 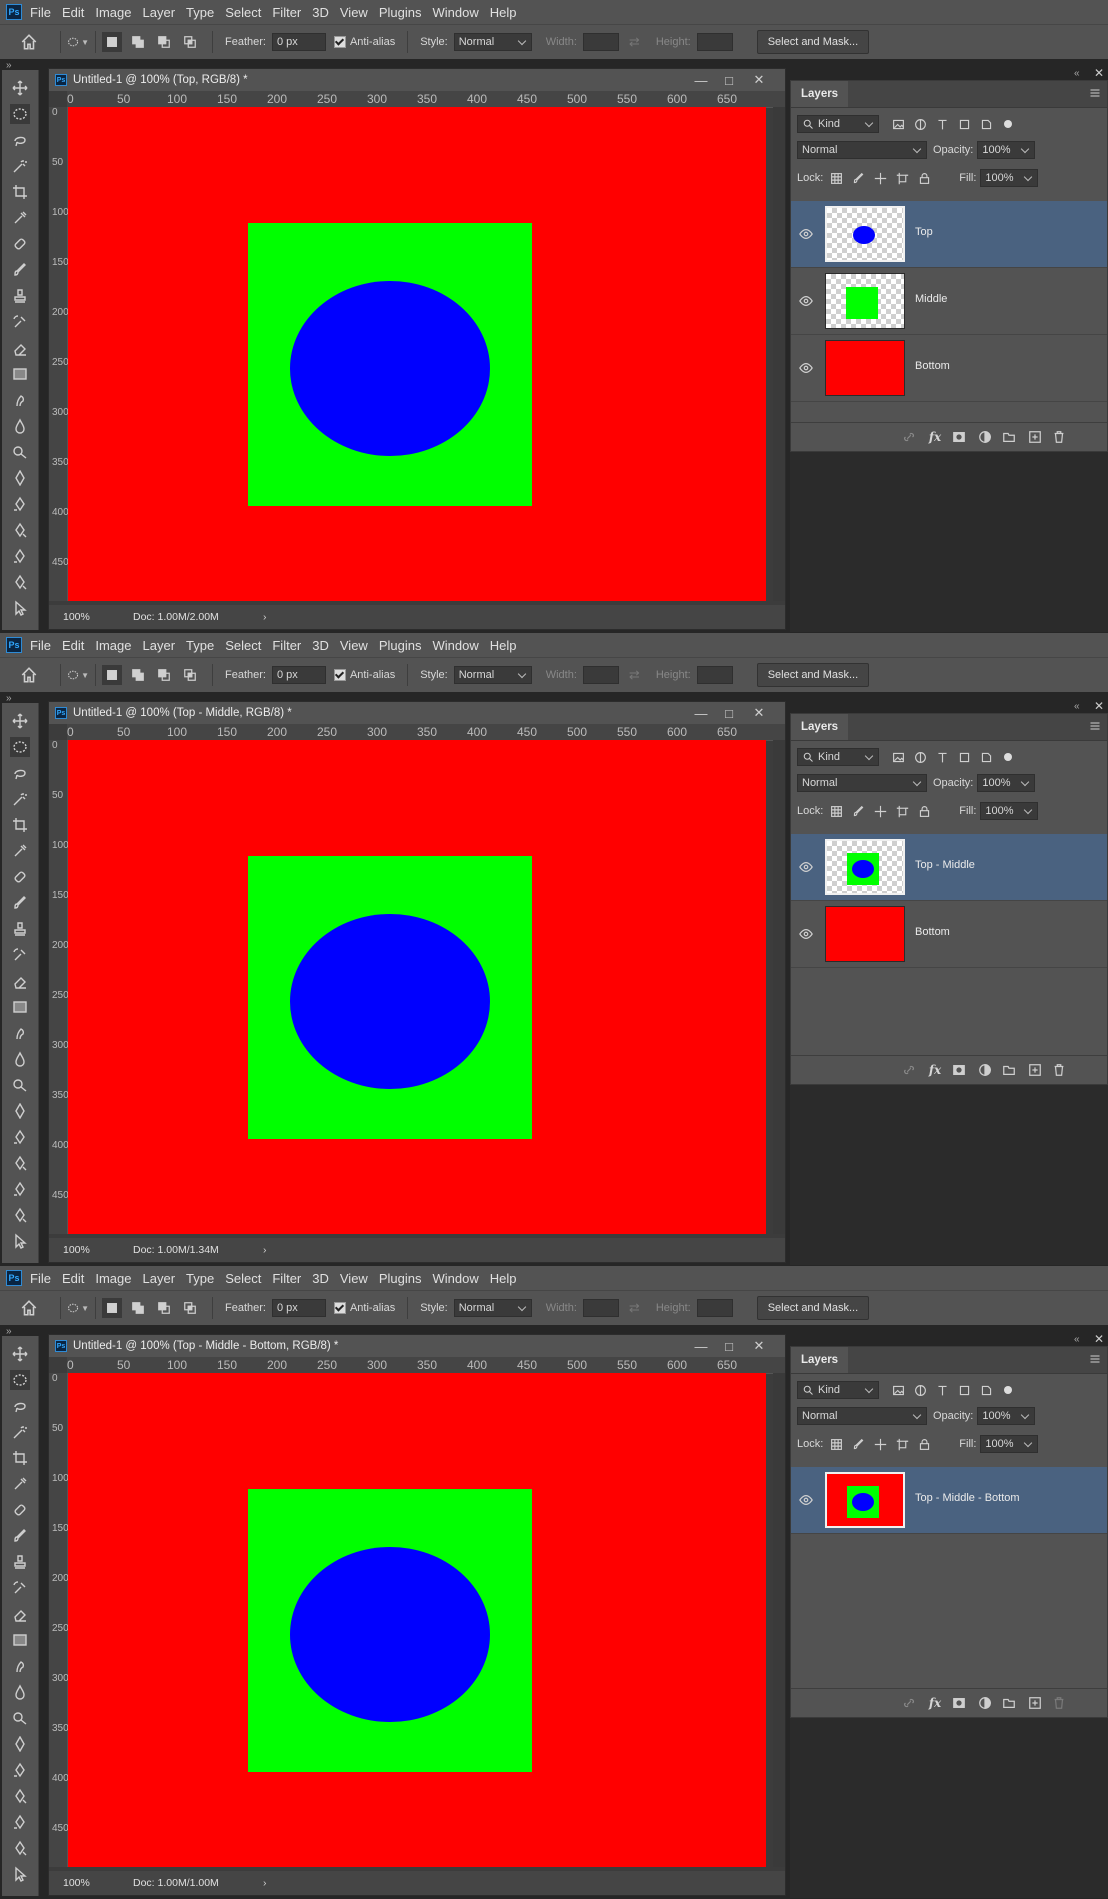 What do you see at coordinates (339, 1308) in the screenshot?
I see `anti-alias-checkbox` at bounding box center [339, 1308].